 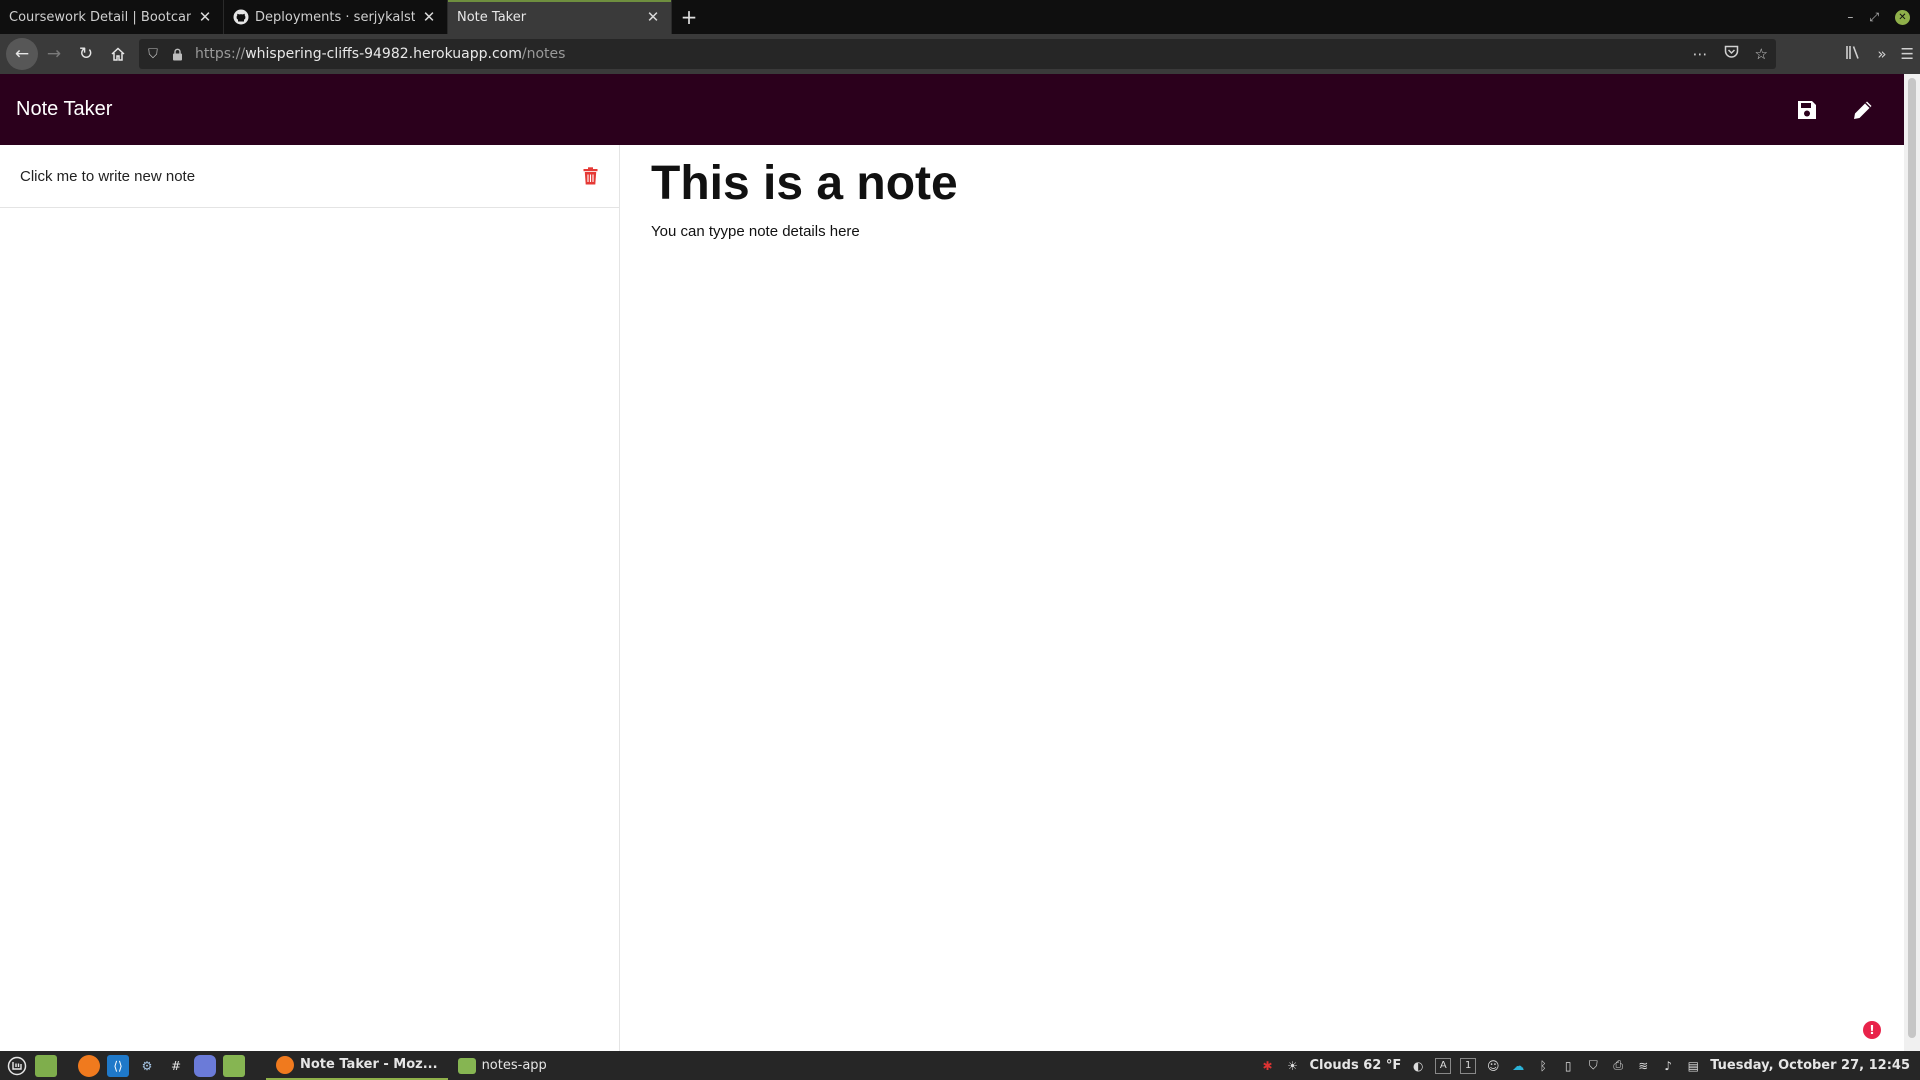 I want to click on url-path: /notes, so click(x=543, y=54).